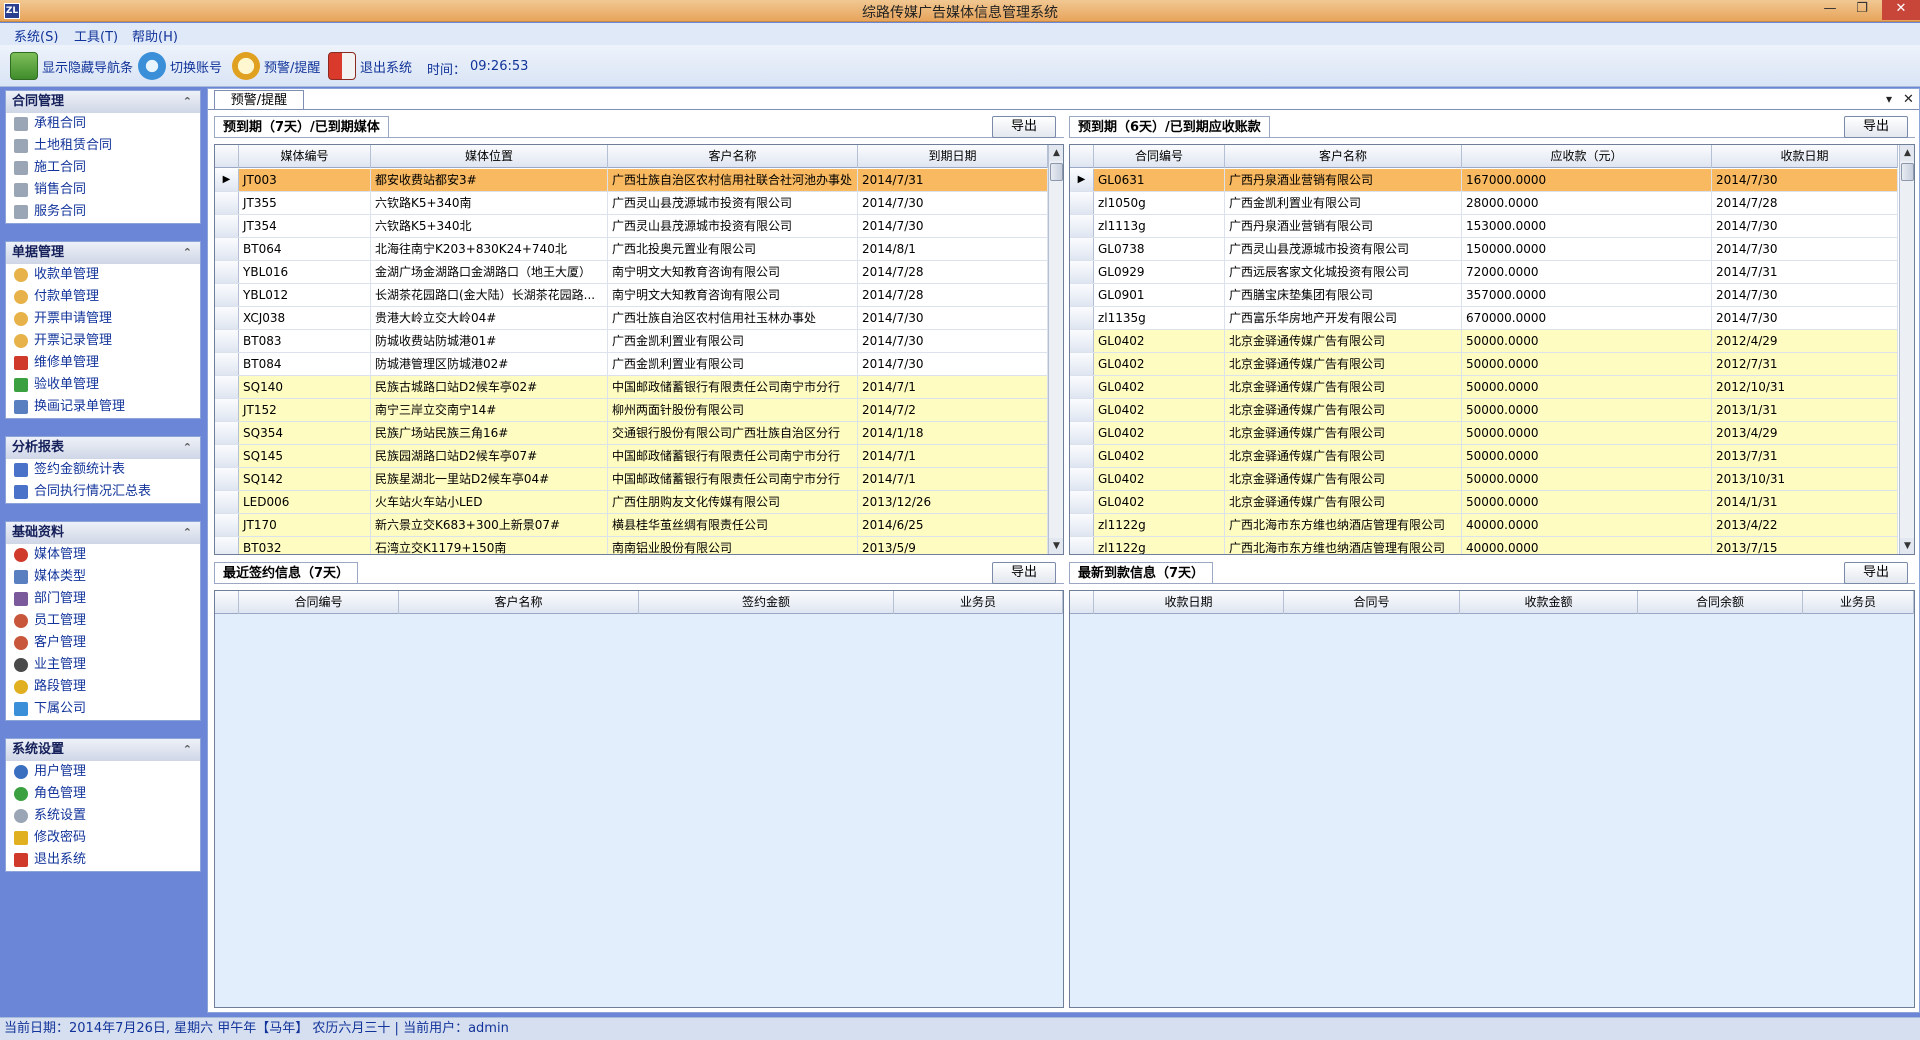 This screenshot has height=1040, width=1920. What do you see at coordinates (180, 66) in the screenshot?
I see `switch-account-button: 切换账号` at bounding box center [180, 66].